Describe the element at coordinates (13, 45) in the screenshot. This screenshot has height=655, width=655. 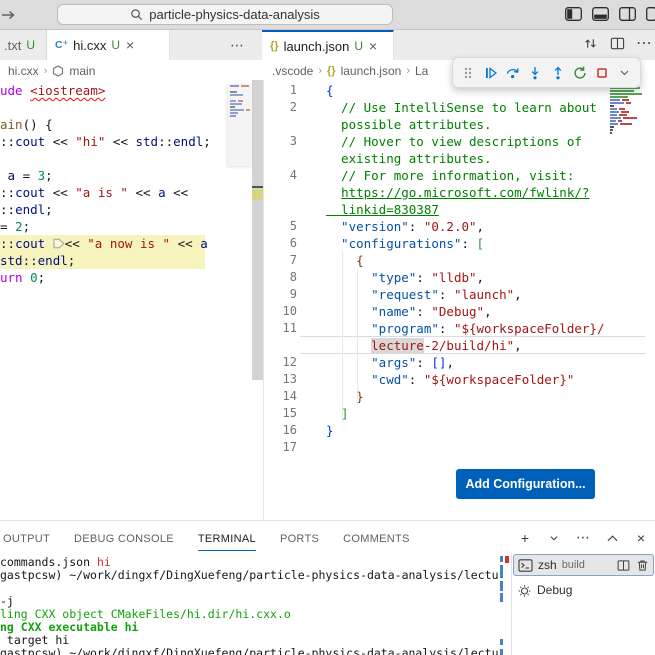
I see `tab-label: .txt` at that location.